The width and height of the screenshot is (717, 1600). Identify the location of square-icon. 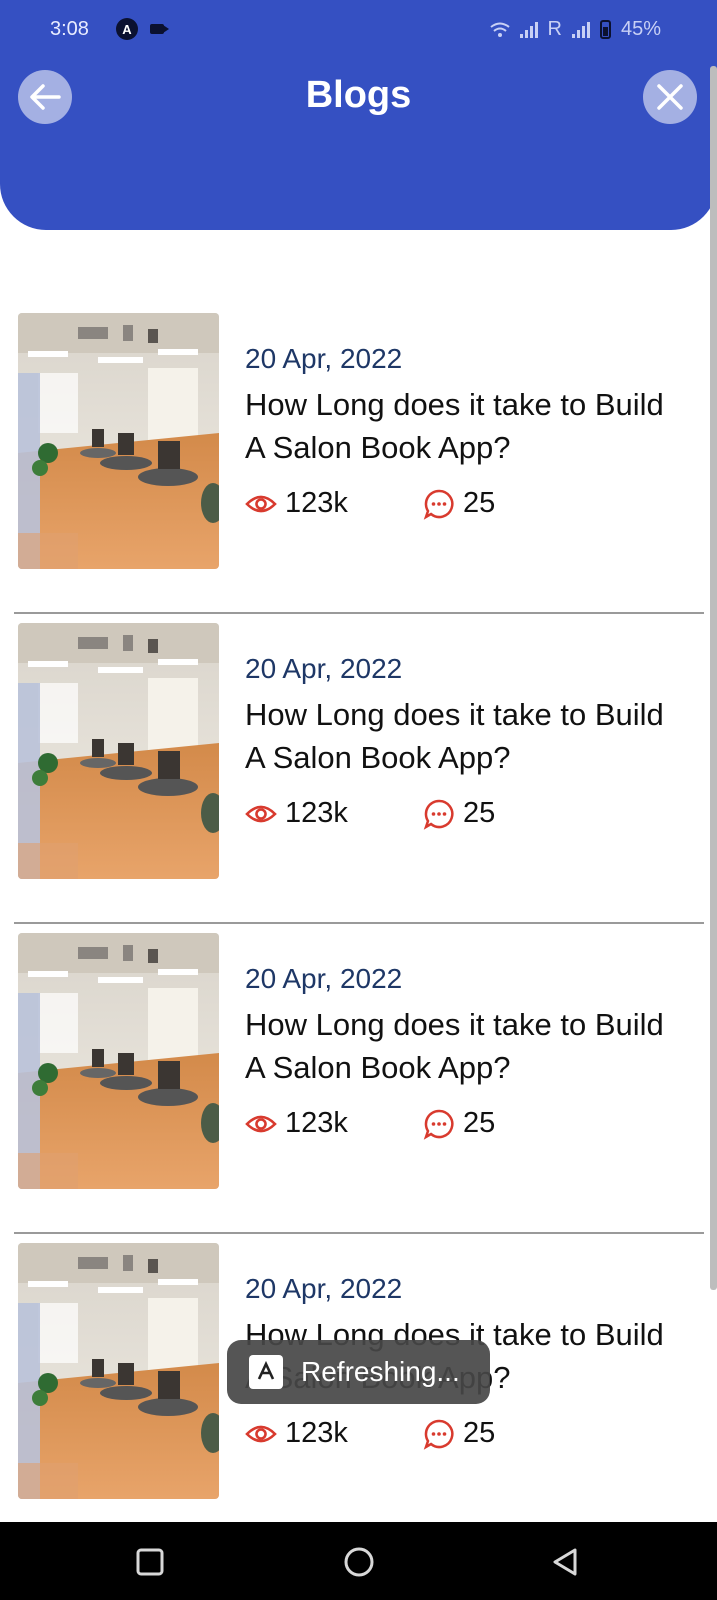
(150, 1562).